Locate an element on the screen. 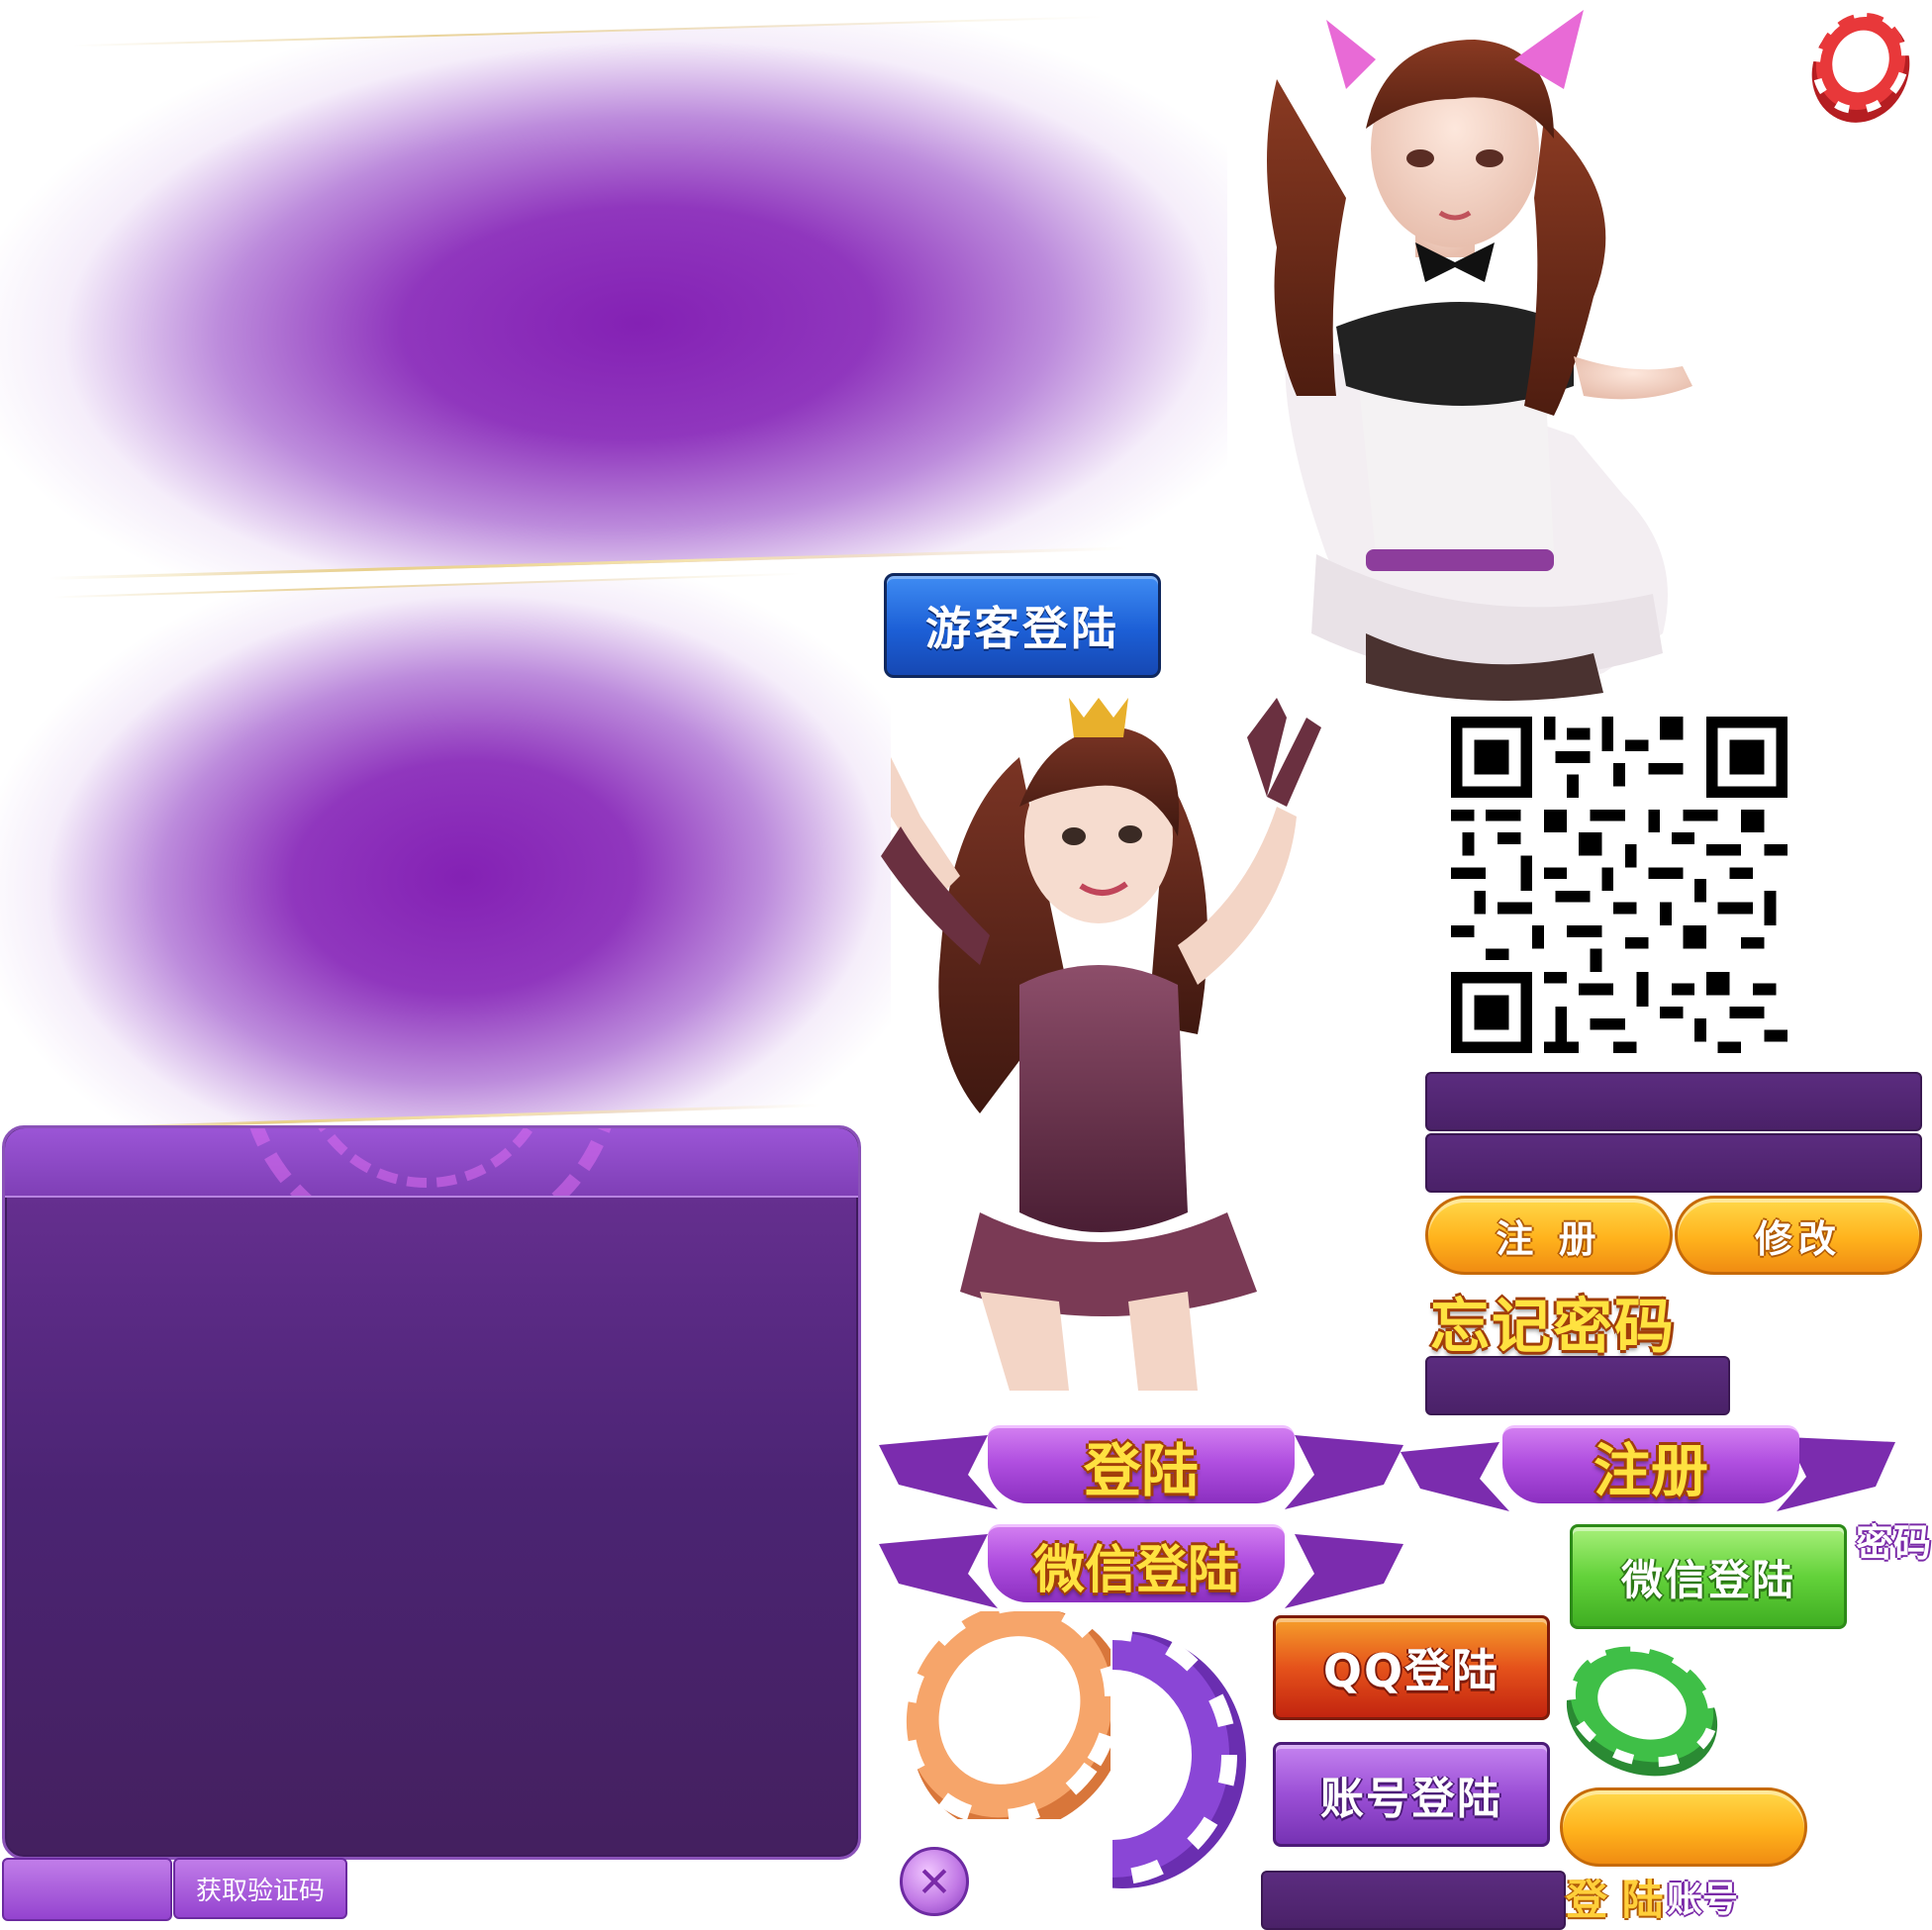 This screenshot has height=1930, width=1932. account-login-button: 账号登陆 is located at coordinates (1411, 1795).